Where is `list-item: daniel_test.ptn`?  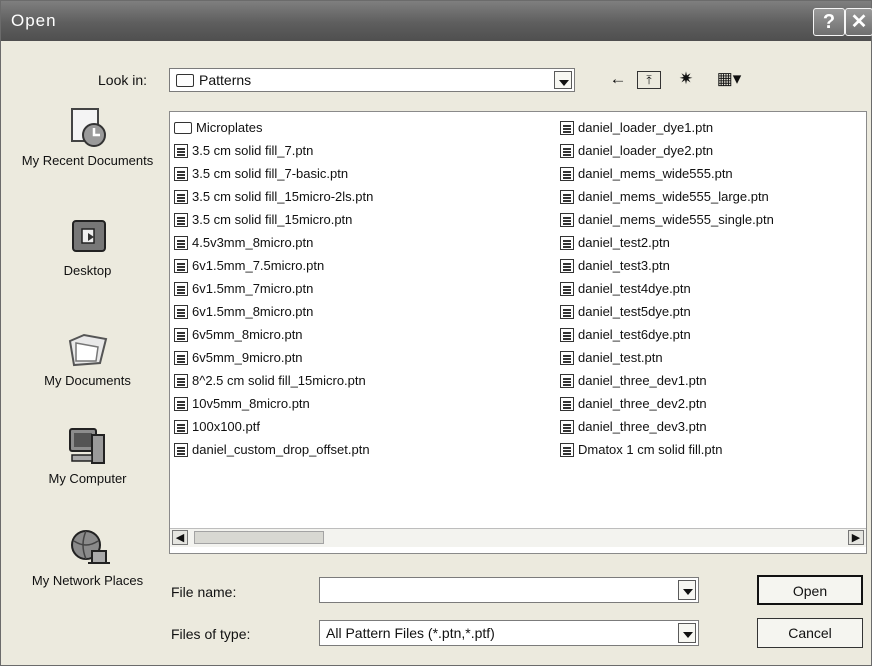
list-item: daniel_test.ptn is located at coordinates (611, 358).